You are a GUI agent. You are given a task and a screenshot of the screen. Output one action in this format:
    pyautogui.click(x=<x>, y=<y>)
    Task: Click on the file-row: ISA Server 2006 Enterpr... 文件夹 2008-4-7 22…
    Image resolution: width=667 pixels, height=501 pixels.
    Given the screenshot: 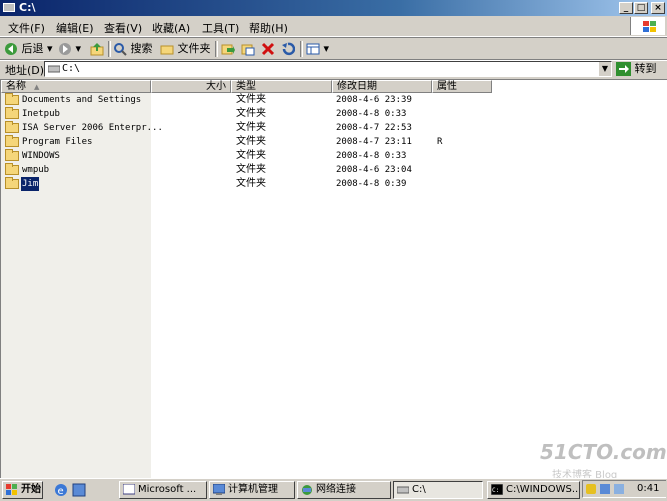 What is the action you would take?
    pyautogui.click(x=331, y=128)
    